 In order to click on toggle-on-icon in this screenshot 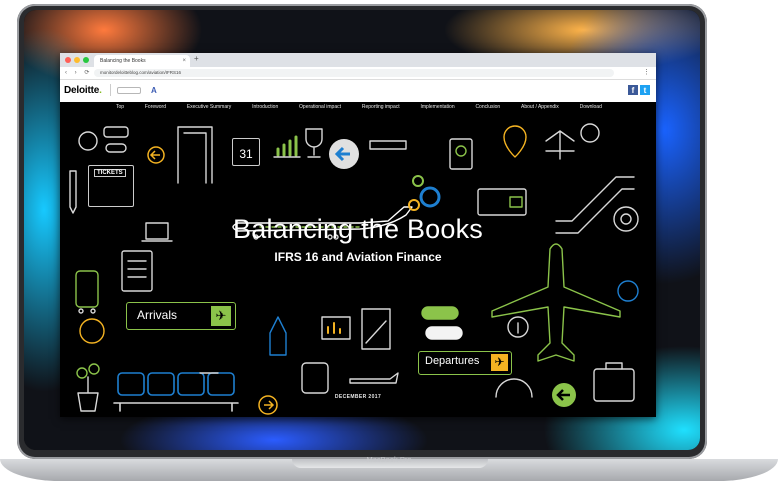, I will do `click(440, 313)`.